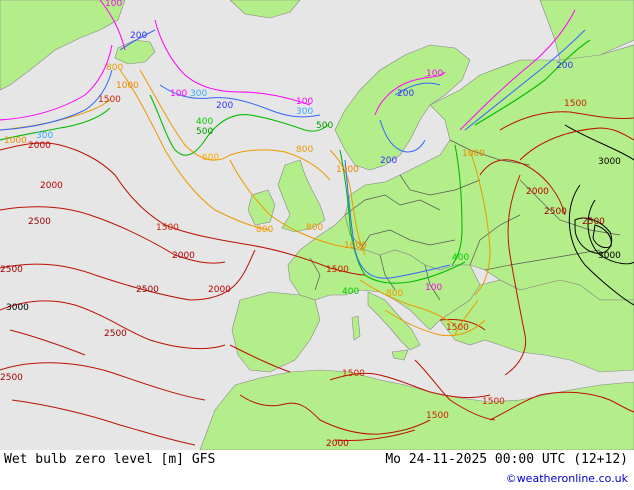 This screenshot has width=634, height=490. What do you see at coordinates (506, 459) in the screenshot?
I see `valid-time: Mo 24-11-2025 00:00 UTC (12+12)` at bounding box center [506, 459].